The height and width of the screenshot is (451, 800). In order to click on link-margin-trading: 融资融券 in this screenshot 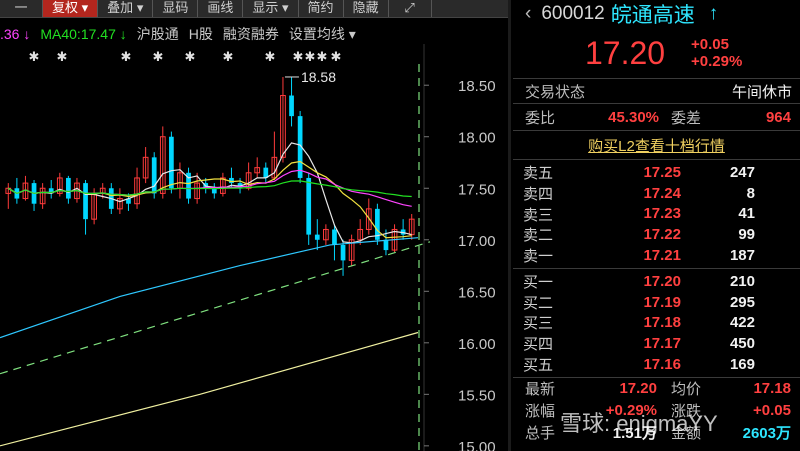, I will do `click(251, 34)`.